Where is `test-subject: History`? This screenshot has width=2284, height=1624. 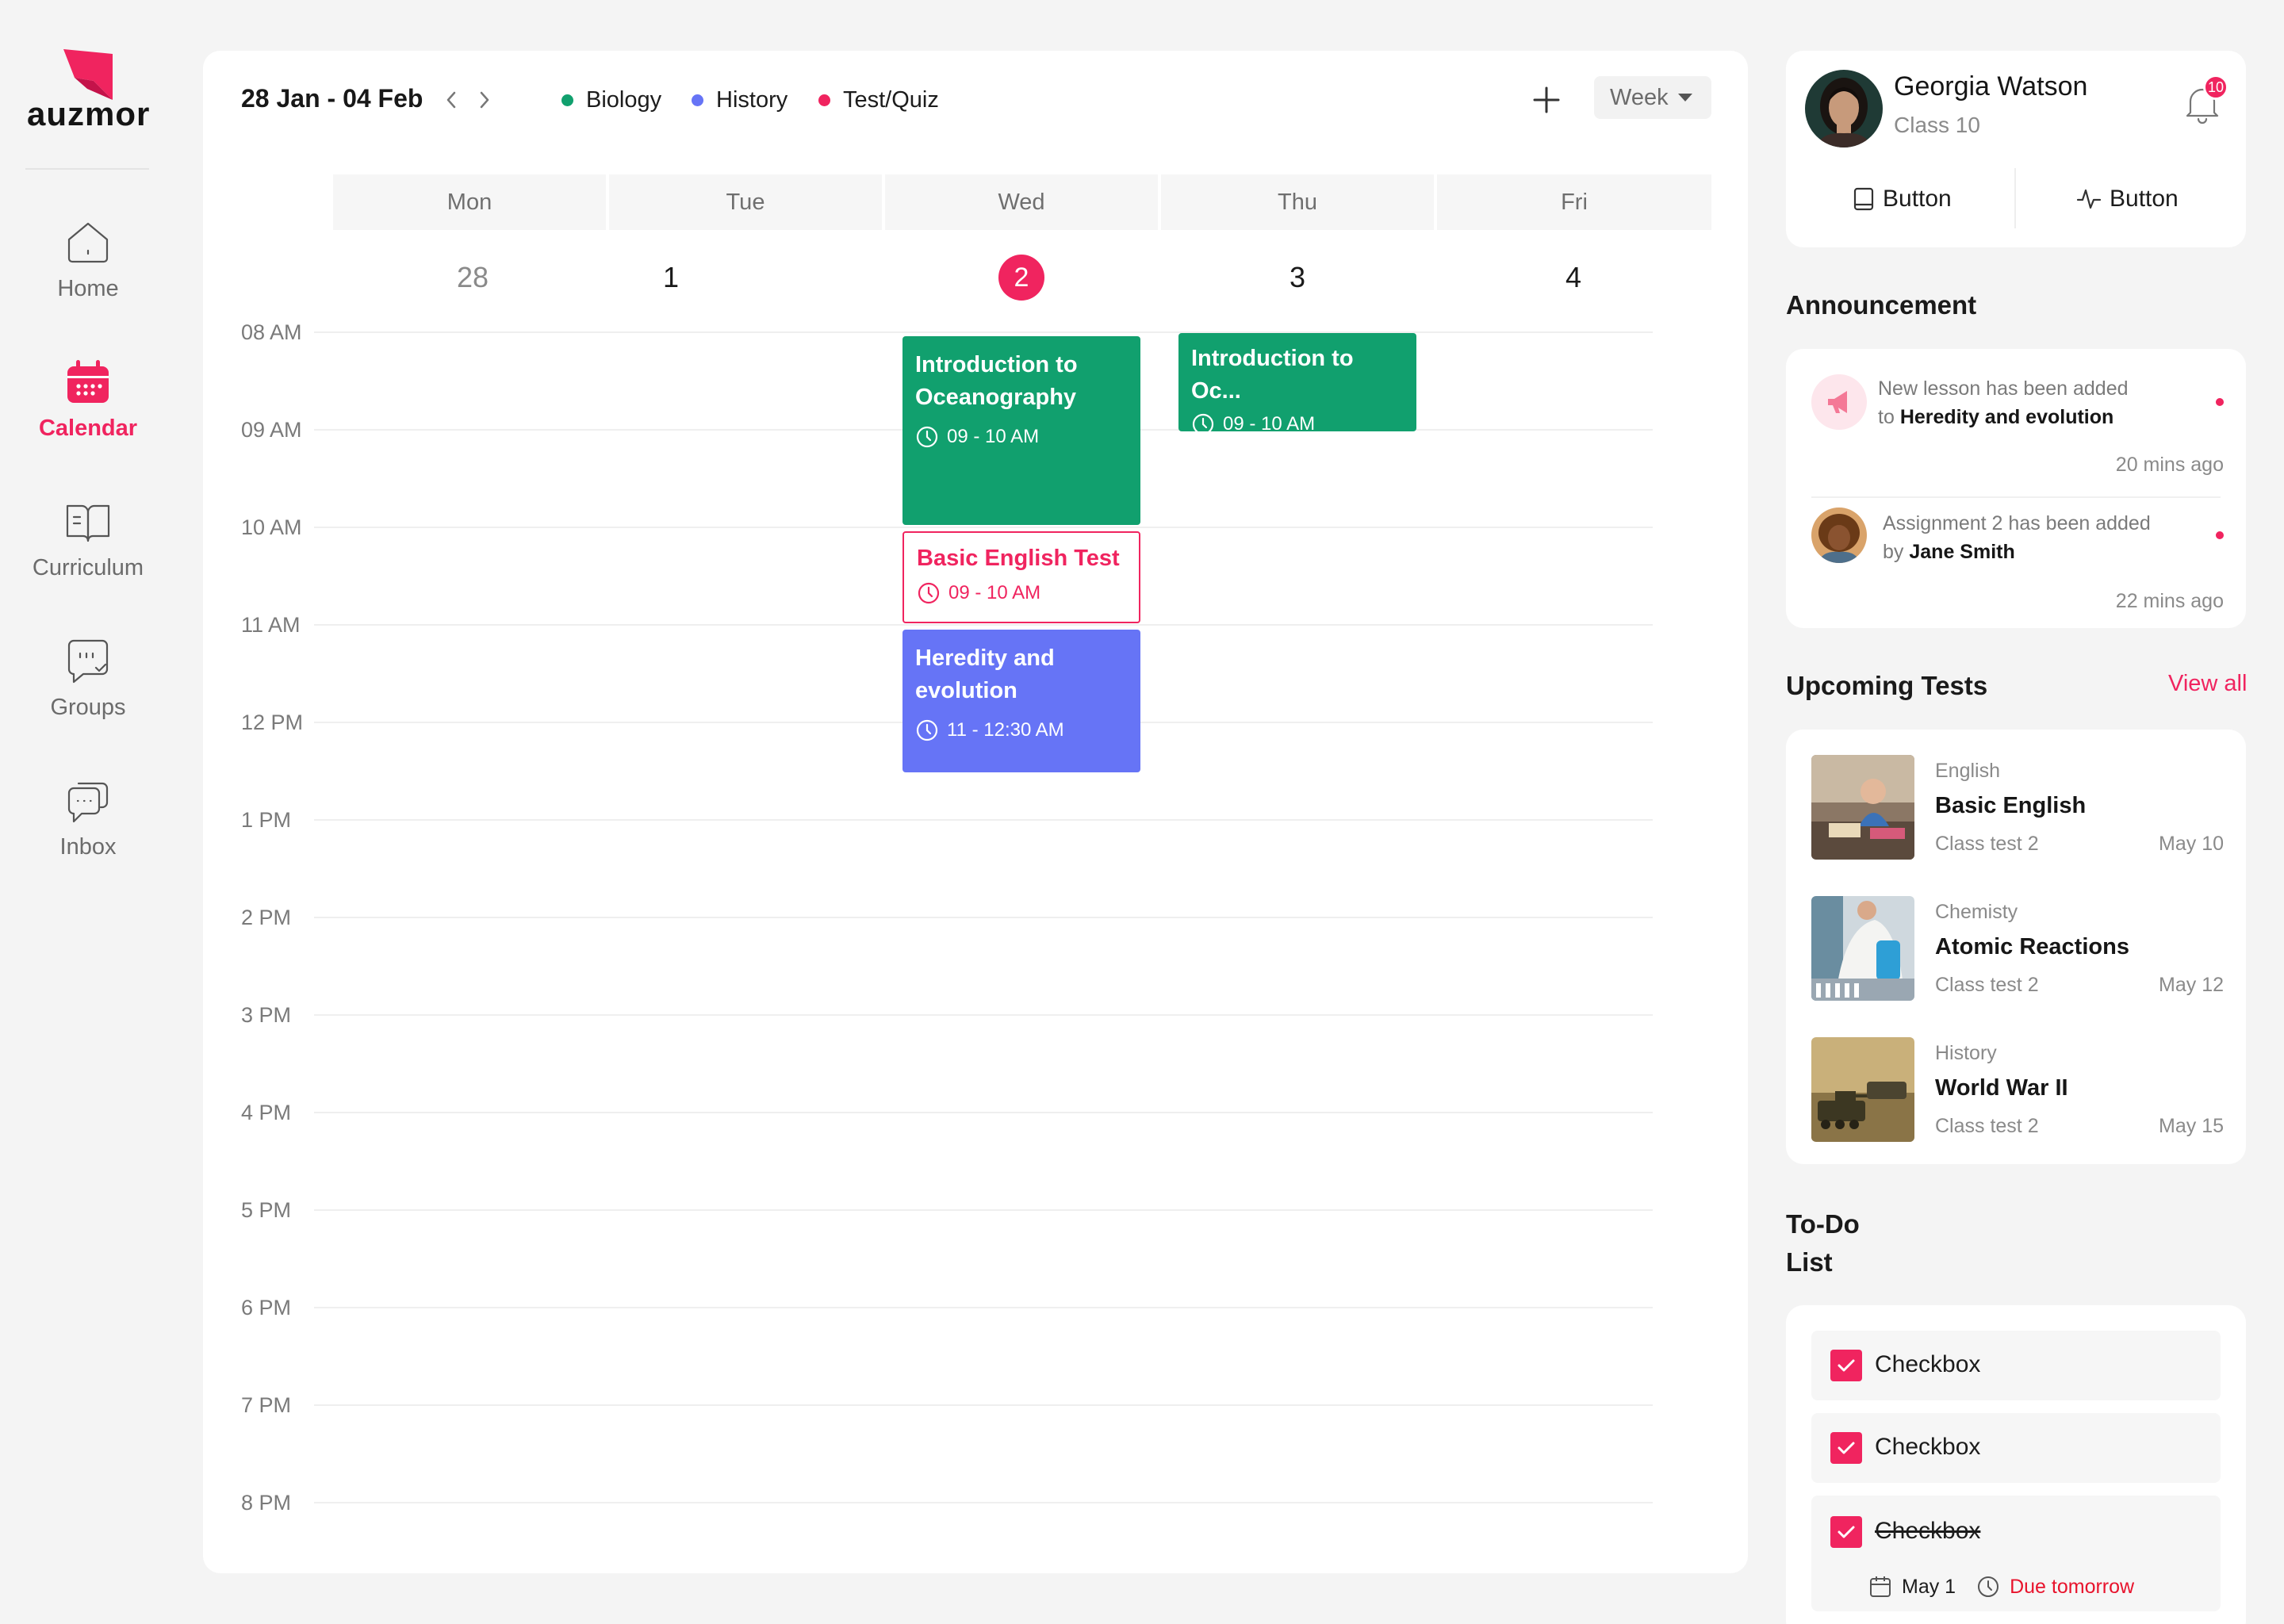 test-subject: History is located at coordinates (1966, 1053).